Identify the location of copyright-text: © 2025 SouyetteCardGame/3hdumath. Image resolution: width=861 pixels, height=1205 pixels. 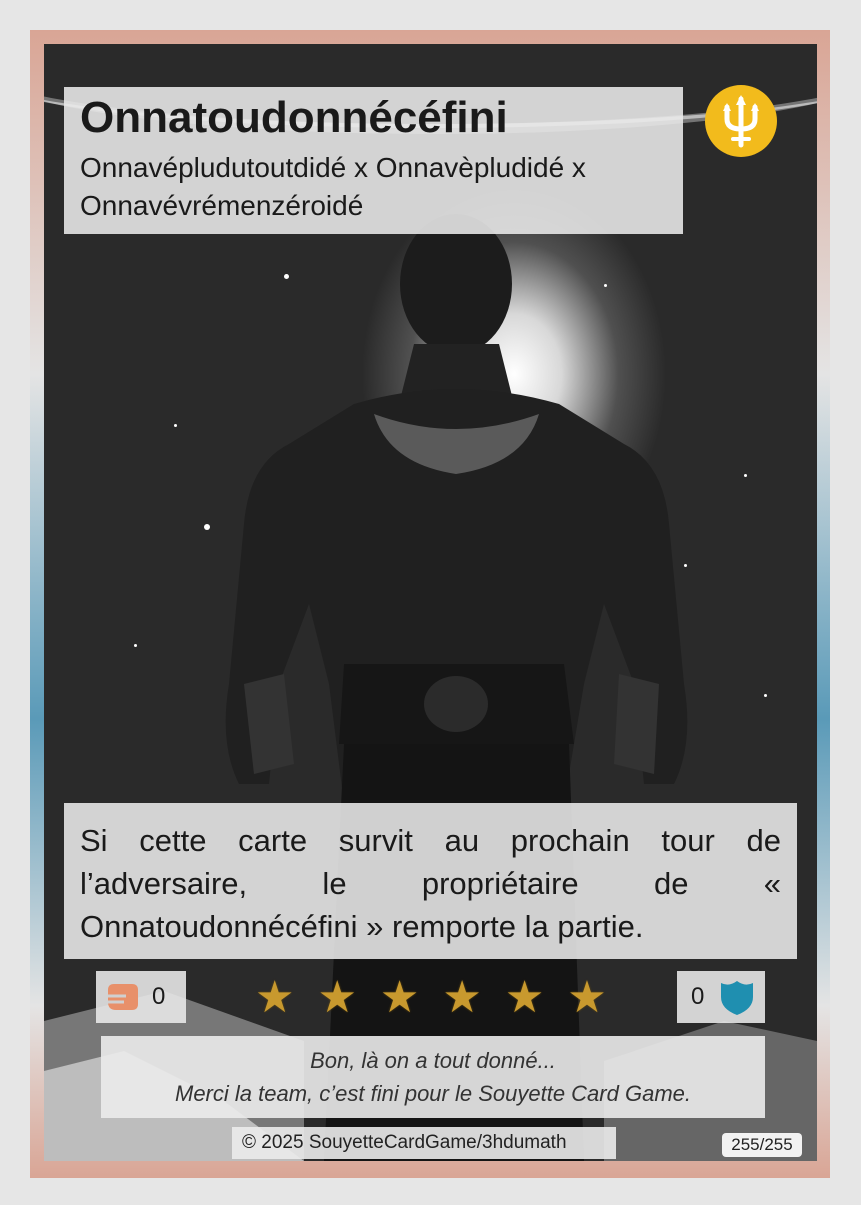
(404, 1142).